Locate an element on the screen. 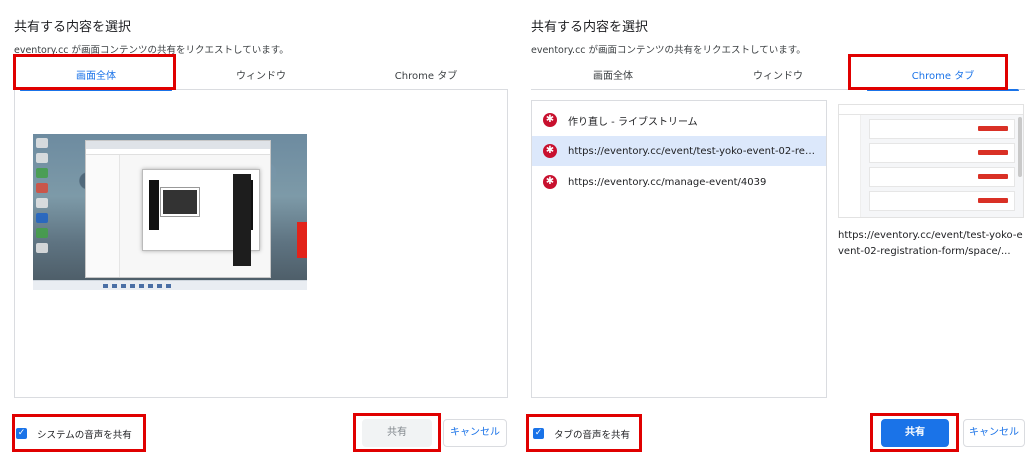  nested-dark-strip is located at coordinates (154, 205).